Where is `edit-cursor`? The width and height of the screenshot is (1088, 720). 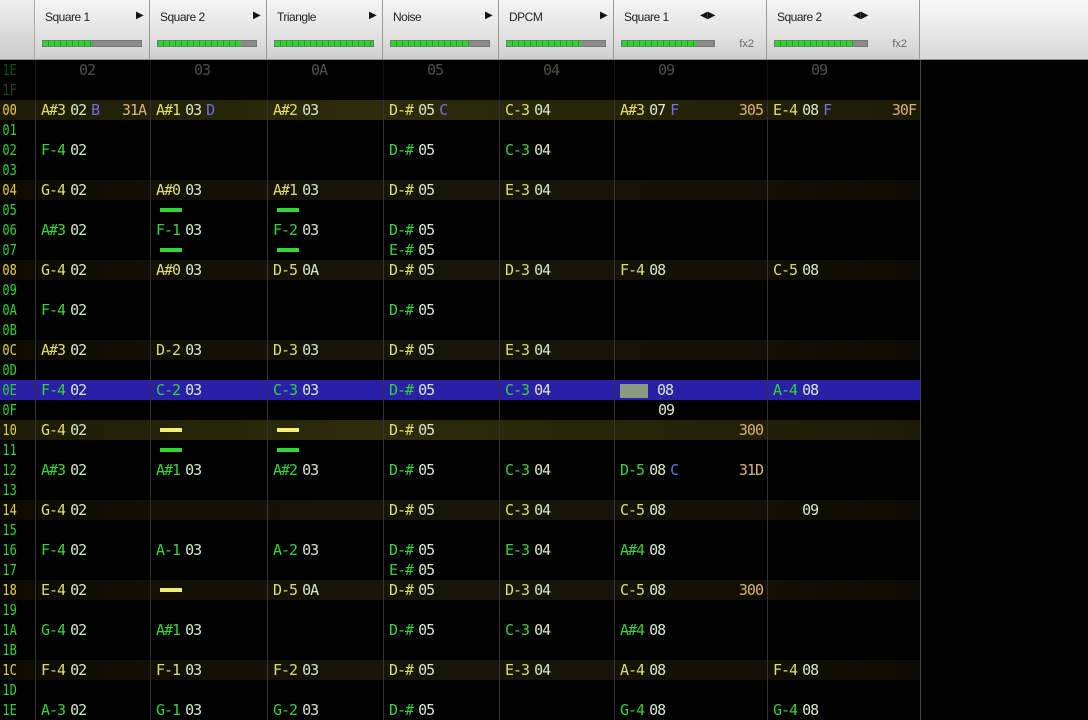 edit-cursor is located at coordinates (634, 390).